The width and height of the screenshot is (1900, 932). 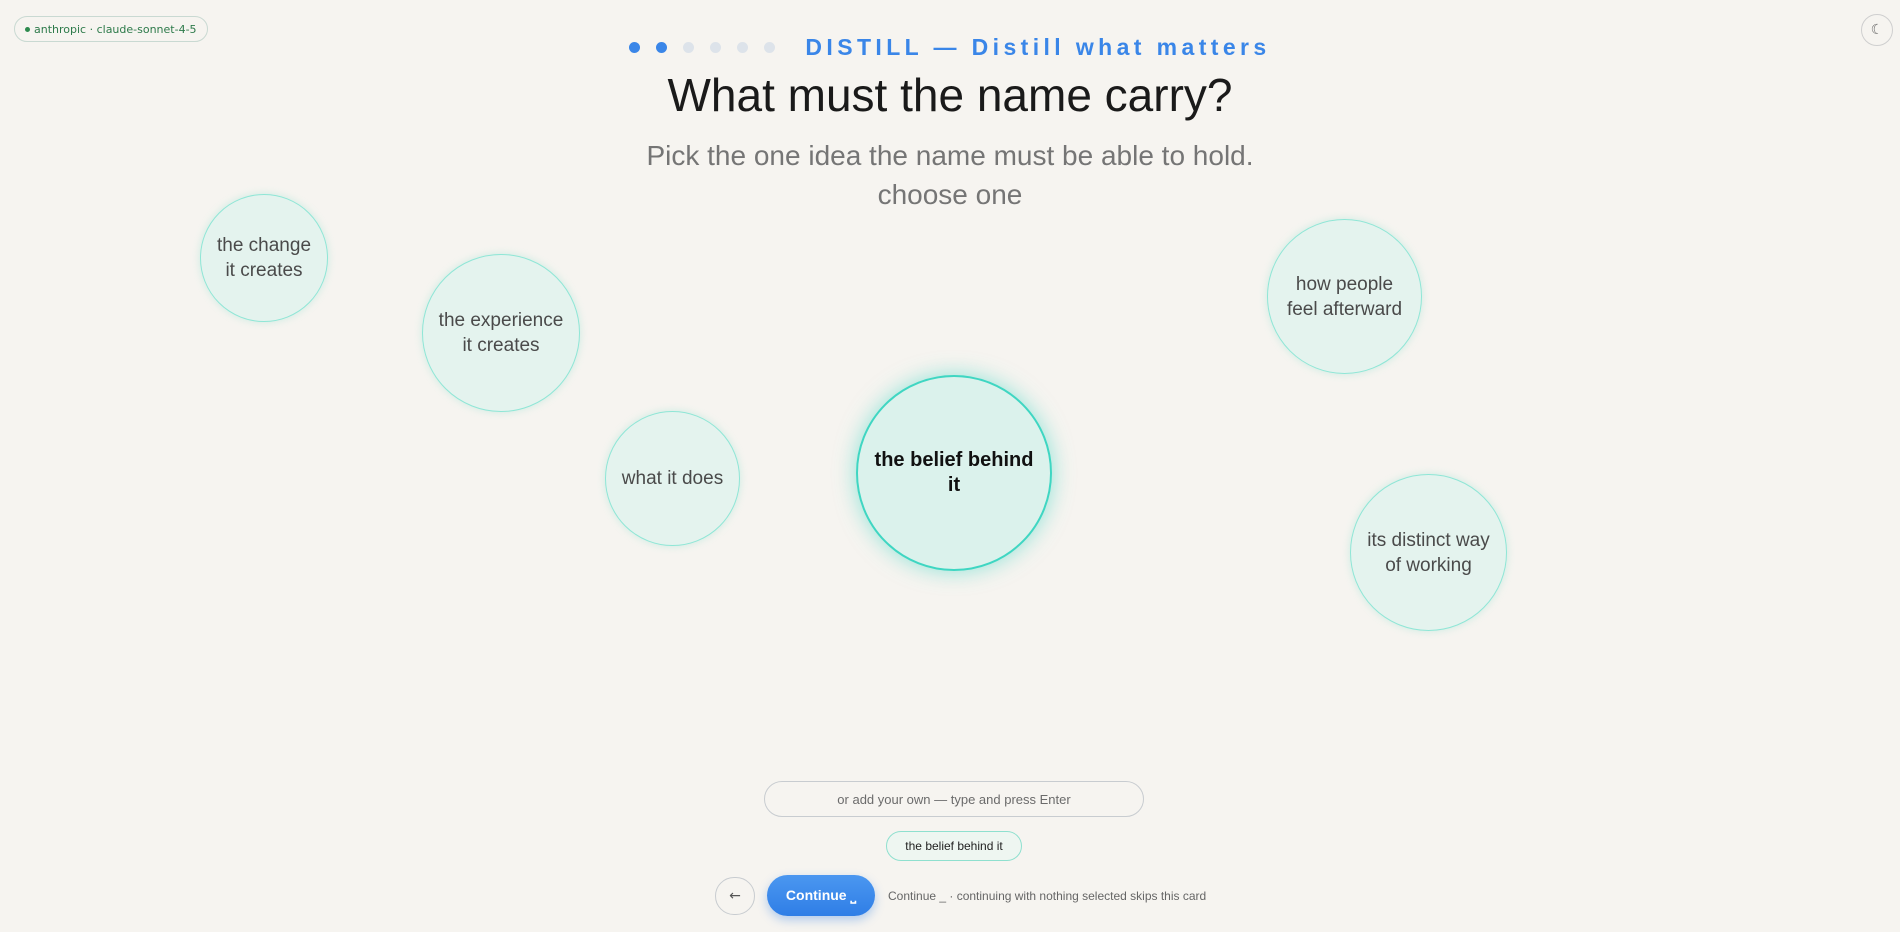 I want to click on option-label: the change it creates, so click(x=264, y=258).